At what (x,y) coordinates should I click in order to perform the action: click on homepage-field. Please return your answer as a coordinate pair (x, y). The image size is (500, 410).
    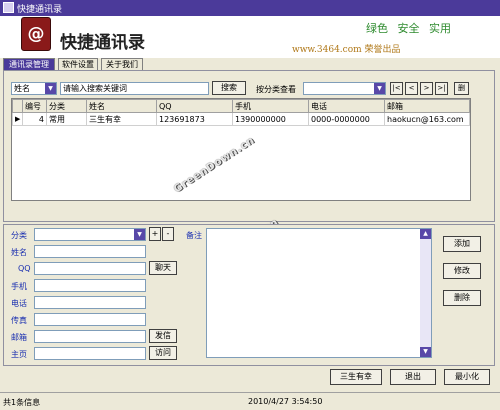
    Looking at the image, I should click on (90, 353).